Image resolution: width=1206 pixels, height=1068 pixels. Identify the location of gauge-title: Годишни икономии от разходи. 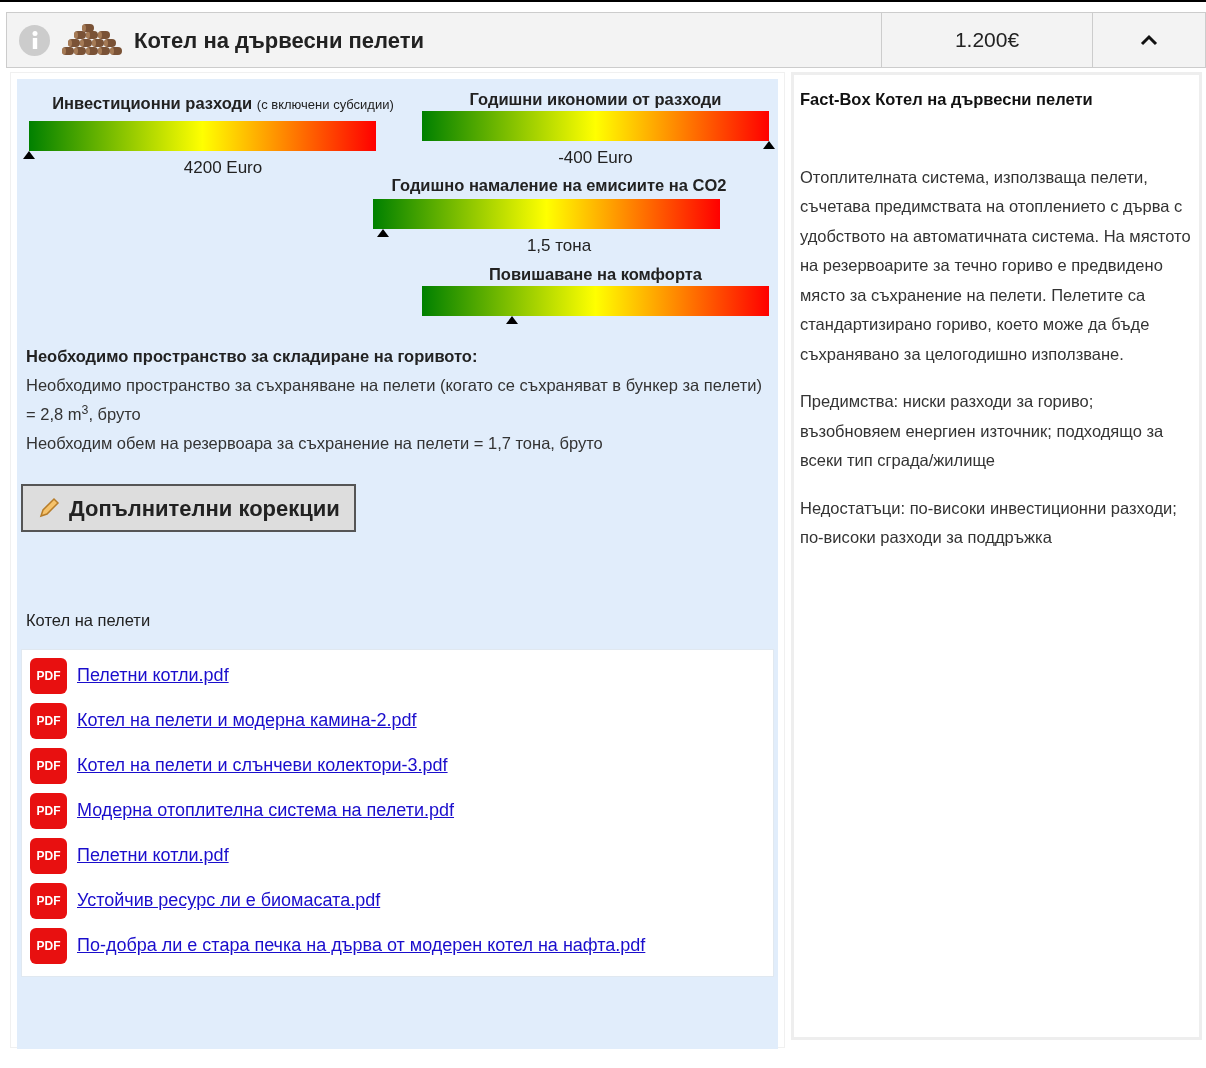
(595, 99).